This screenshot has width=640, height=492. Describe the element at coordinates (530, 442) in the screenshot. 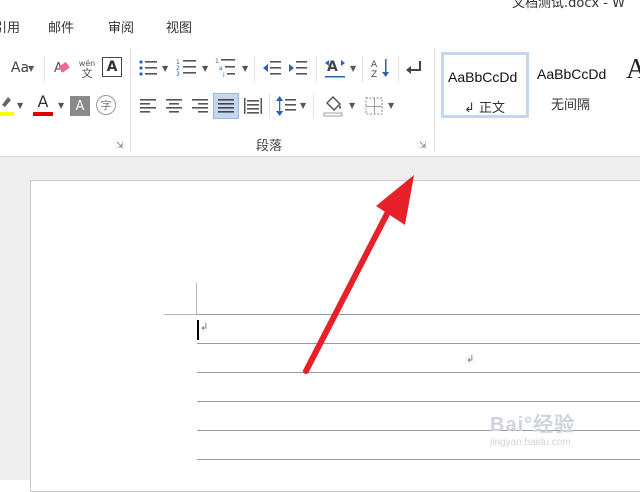

I see `watermark-url: jingyan.baidu.com` at that location.